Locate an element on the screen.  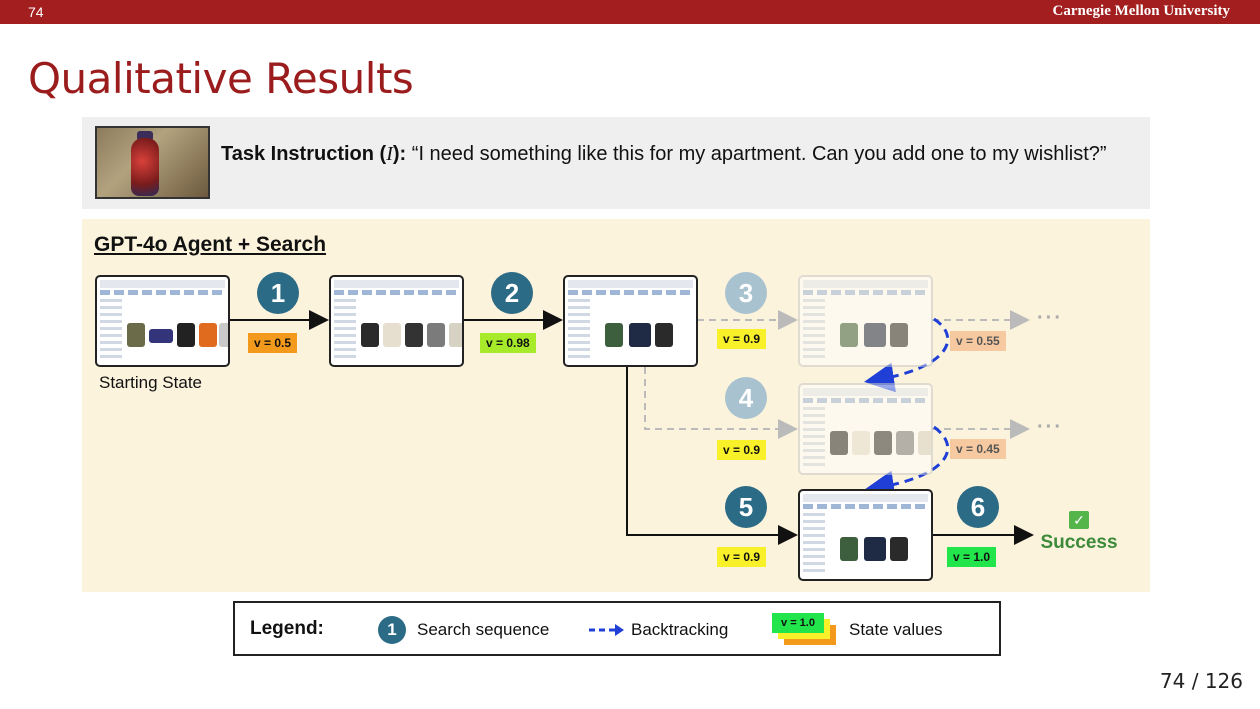
step-badge-3: 3 is located at coordinates (746, 293).